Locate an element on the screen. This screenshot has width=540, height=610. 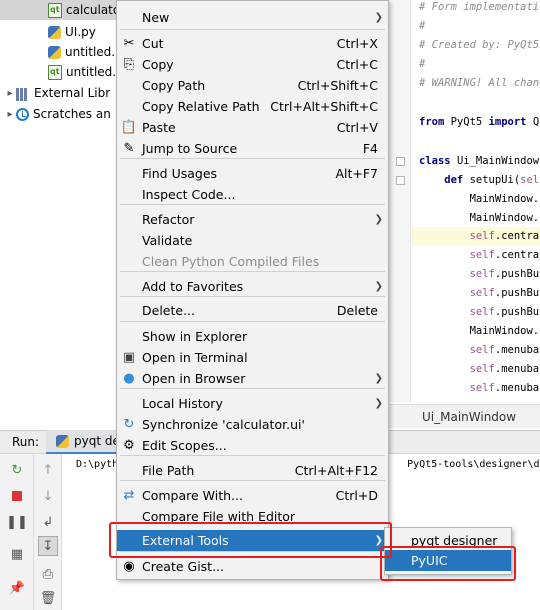
menu-item-refactor: Refactor ❯ is located at coordinates (252, 219).